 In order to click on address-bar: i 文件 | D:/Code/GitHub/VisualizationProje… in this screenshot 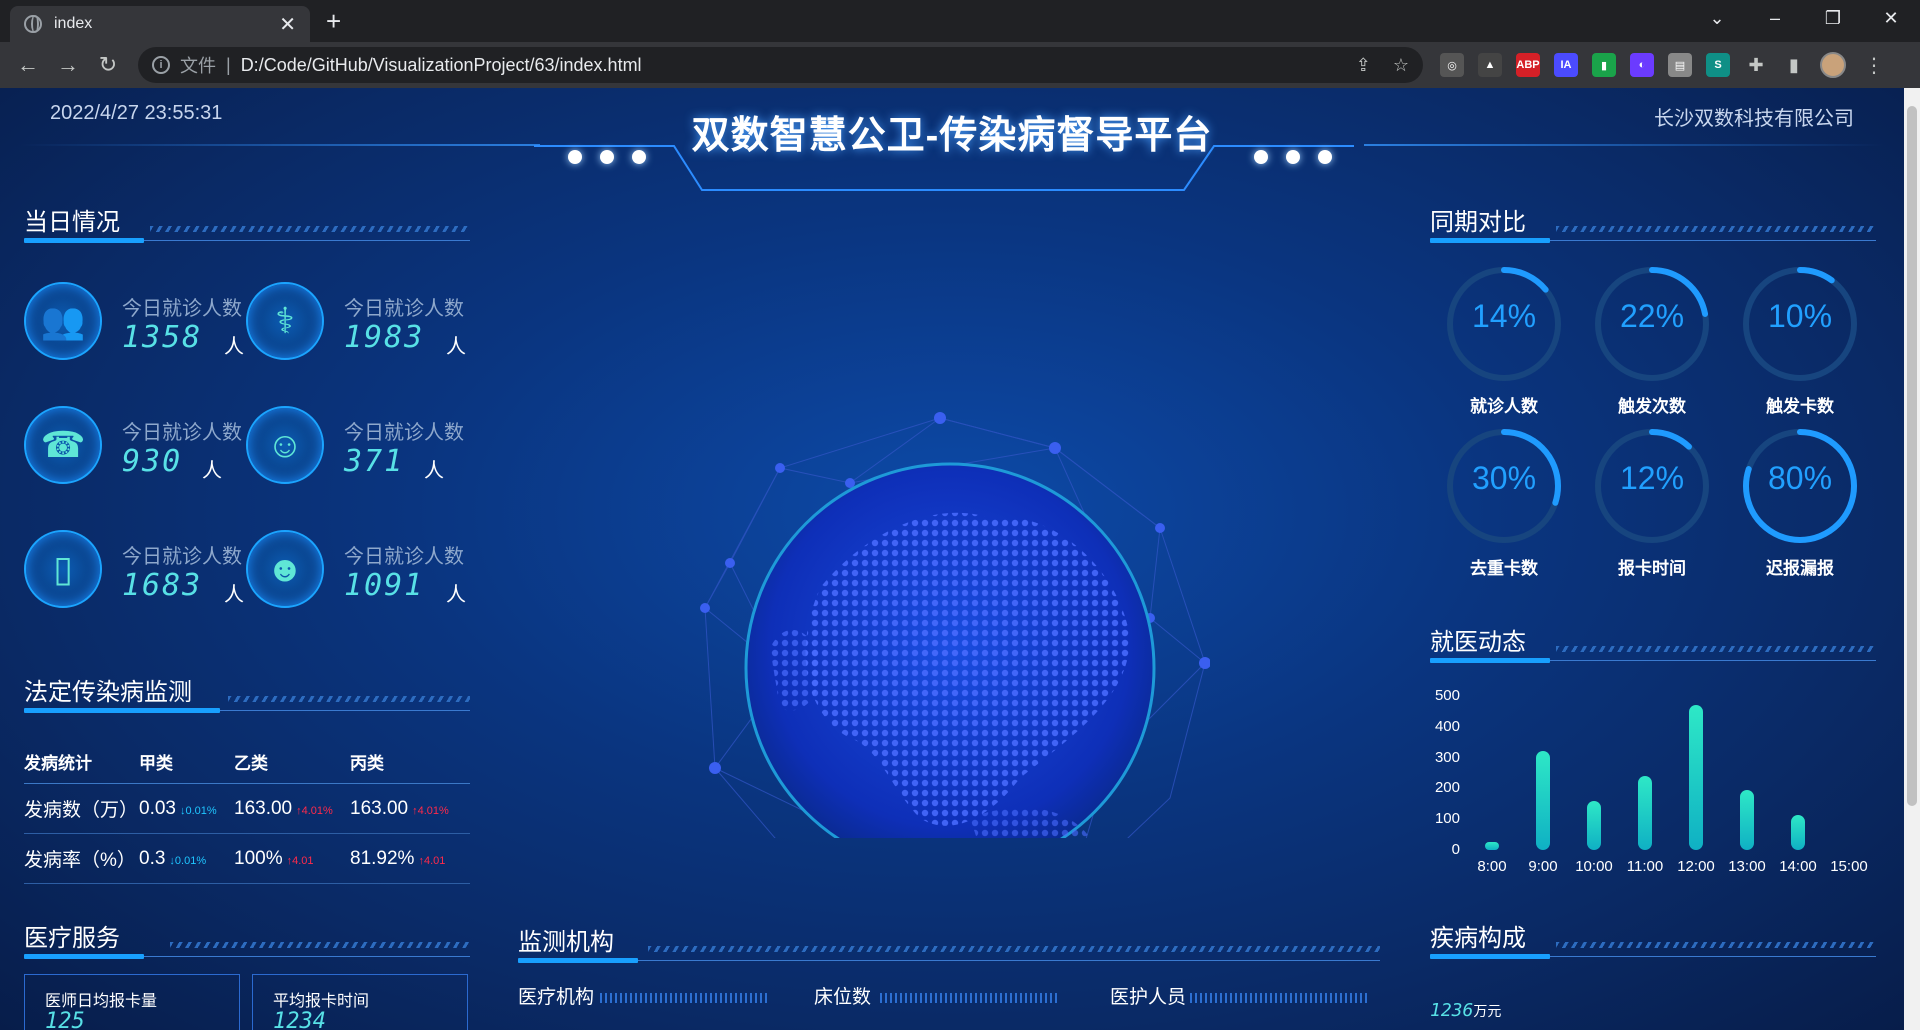, I will do `click(780, 65)`.